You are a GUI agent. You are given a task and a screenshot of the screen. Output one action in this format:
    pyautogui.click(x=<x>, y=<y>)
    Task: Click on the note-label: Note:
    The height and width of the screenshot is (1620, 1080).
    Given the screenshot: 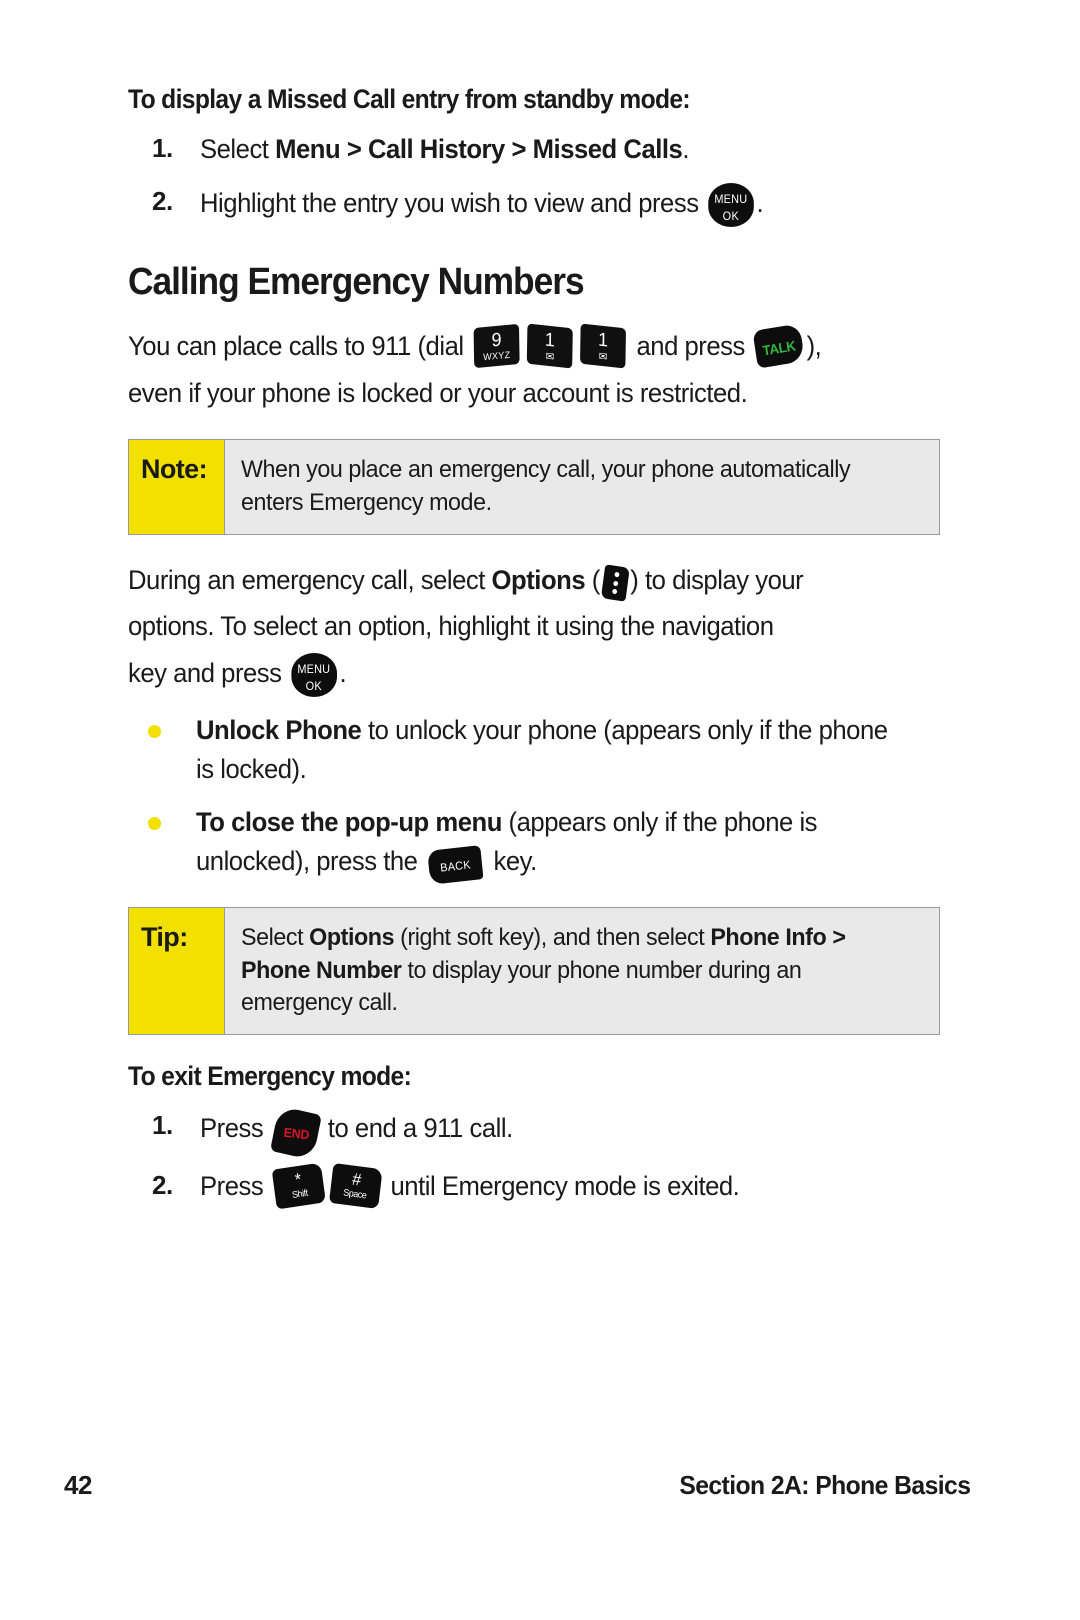 What is the action you would take?
    pyautogui.click(x=177, y=487)
    